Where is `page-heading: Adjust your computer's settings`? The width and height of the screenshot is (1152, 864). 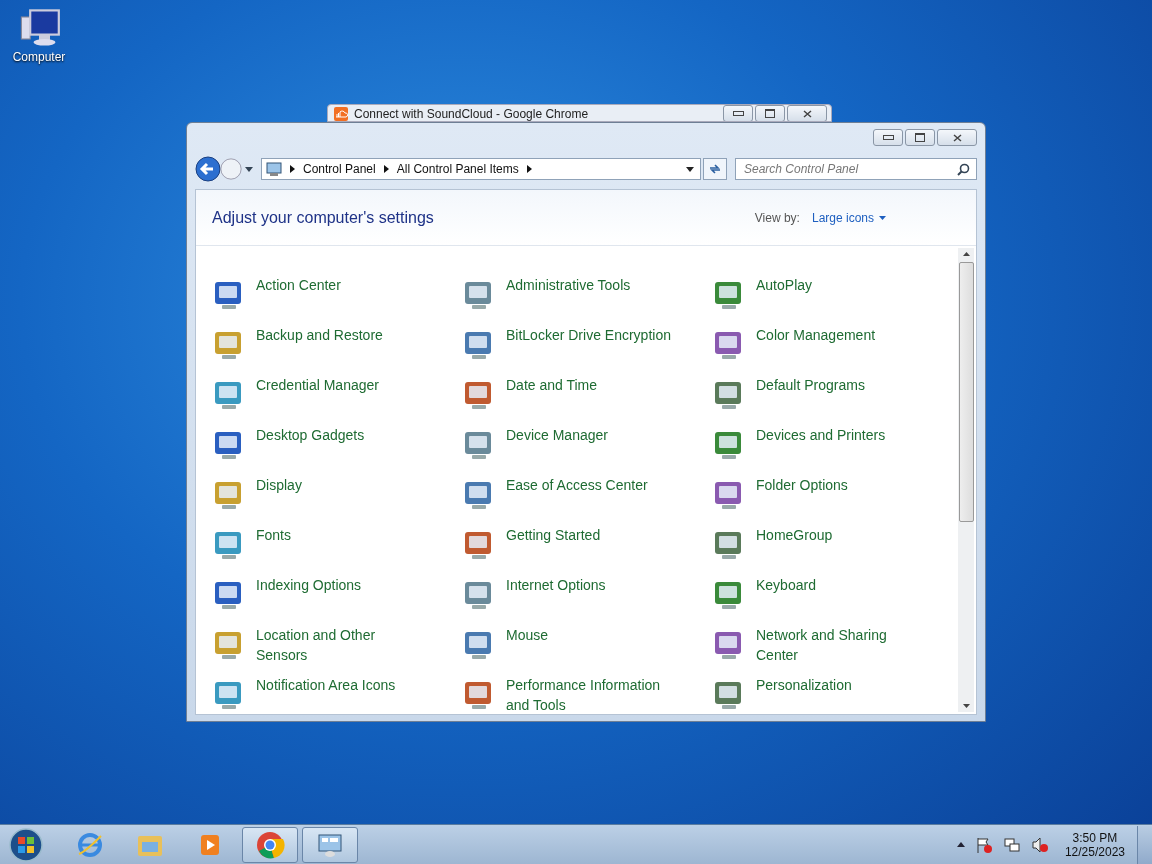
page-heading: Adjust your computer's settings is located at coordinates (323, 217).